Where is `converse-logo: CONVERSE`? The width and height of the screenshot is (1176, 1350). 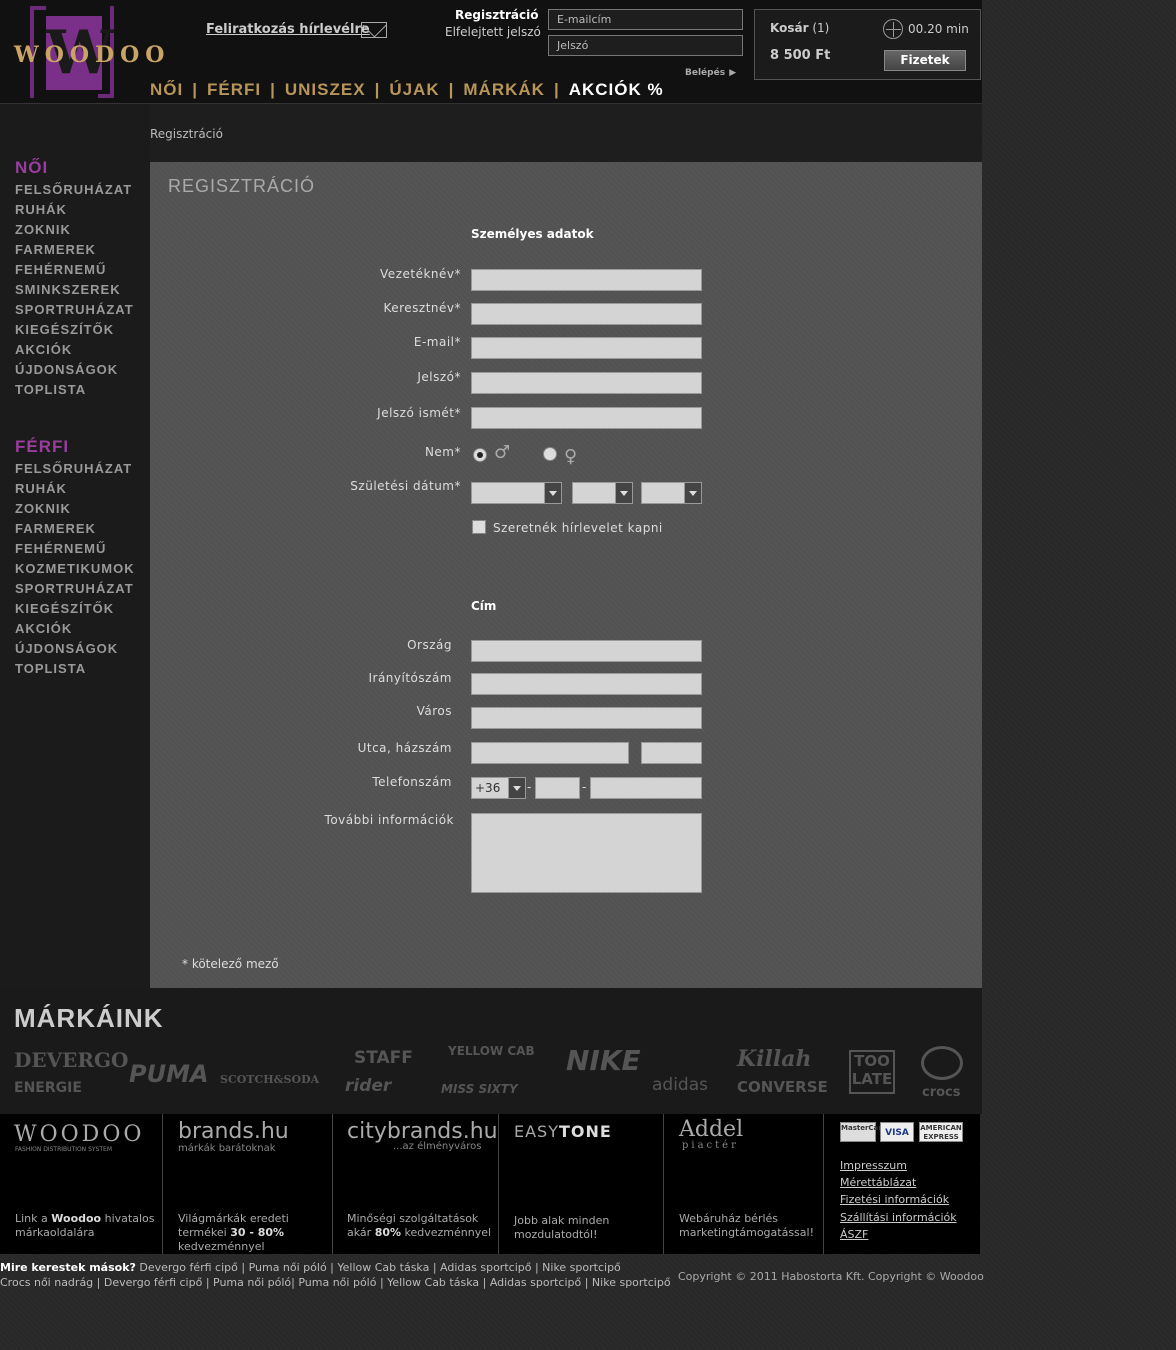
converse-logo: CONVERSE is located at coordinates (782, 1087).